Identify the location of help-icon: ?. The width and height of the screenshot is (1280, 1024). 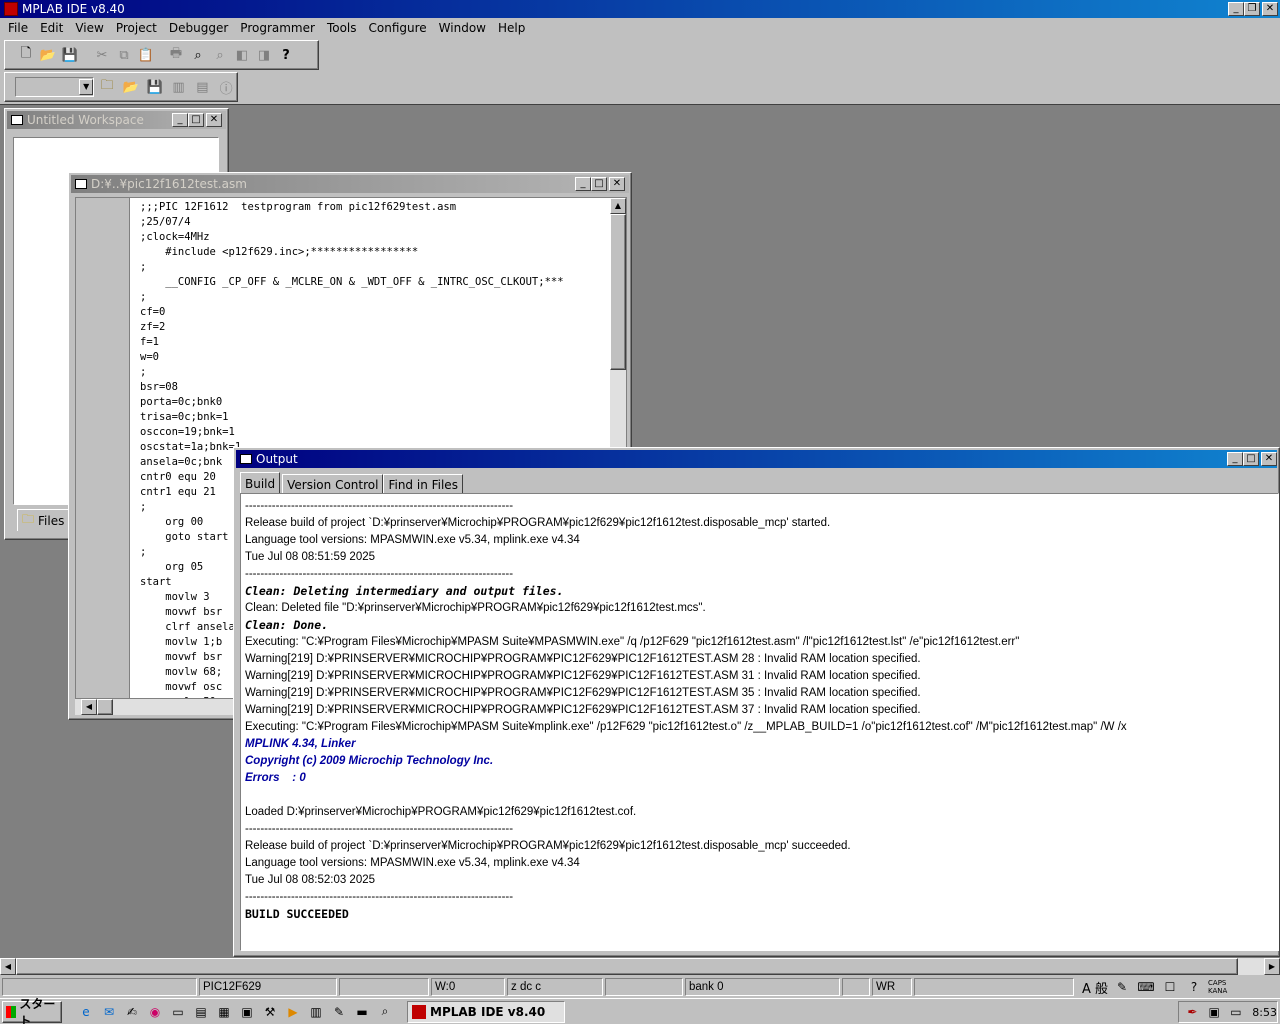
(286, 55).